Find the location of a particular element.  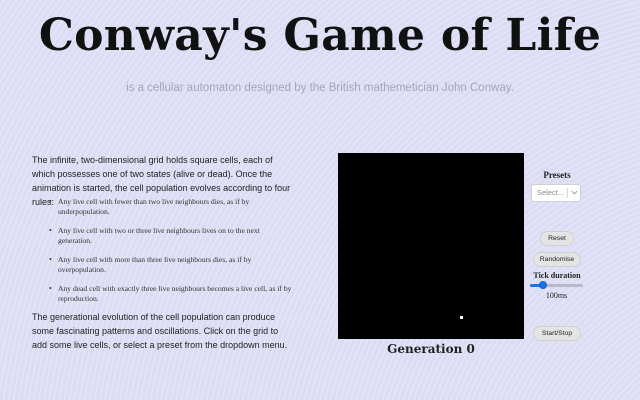

page-title: Conway's Game of Life is located at coordinates (320, 35).